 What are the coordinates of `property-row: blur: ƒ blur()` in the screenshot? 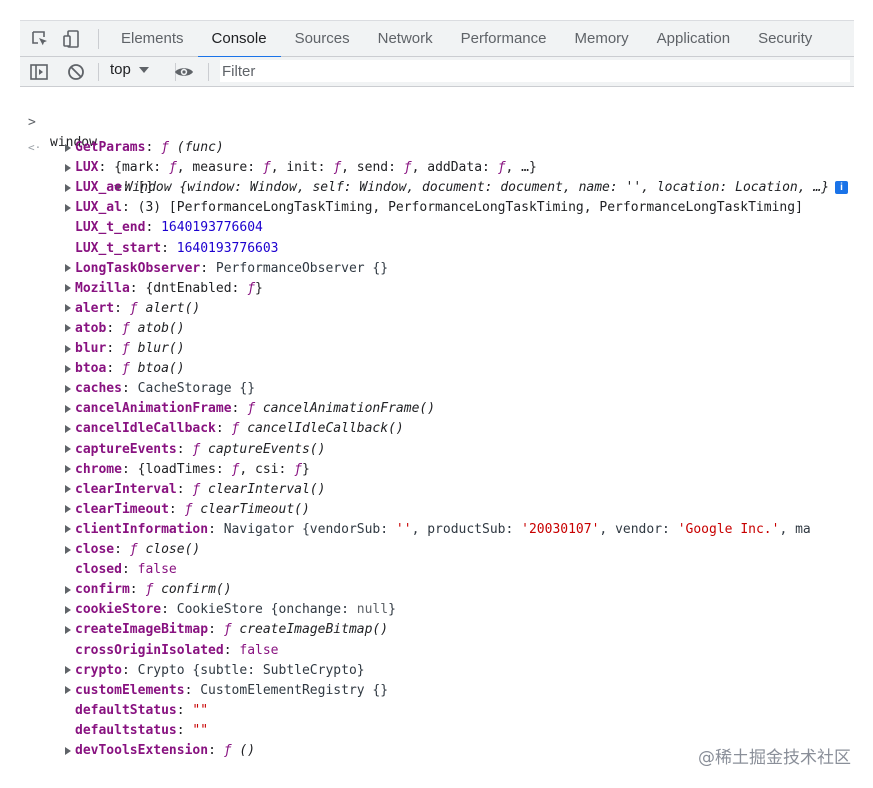 It's located at (125, 349).